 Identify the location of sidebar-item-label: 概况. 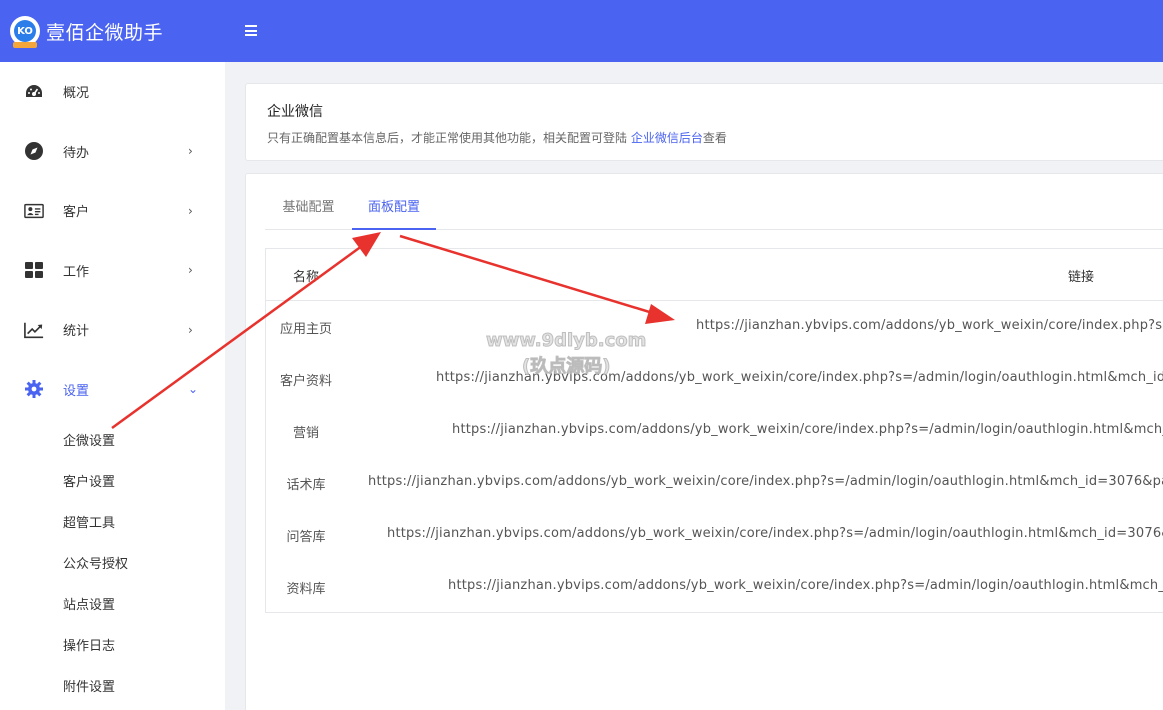
(76, 94).